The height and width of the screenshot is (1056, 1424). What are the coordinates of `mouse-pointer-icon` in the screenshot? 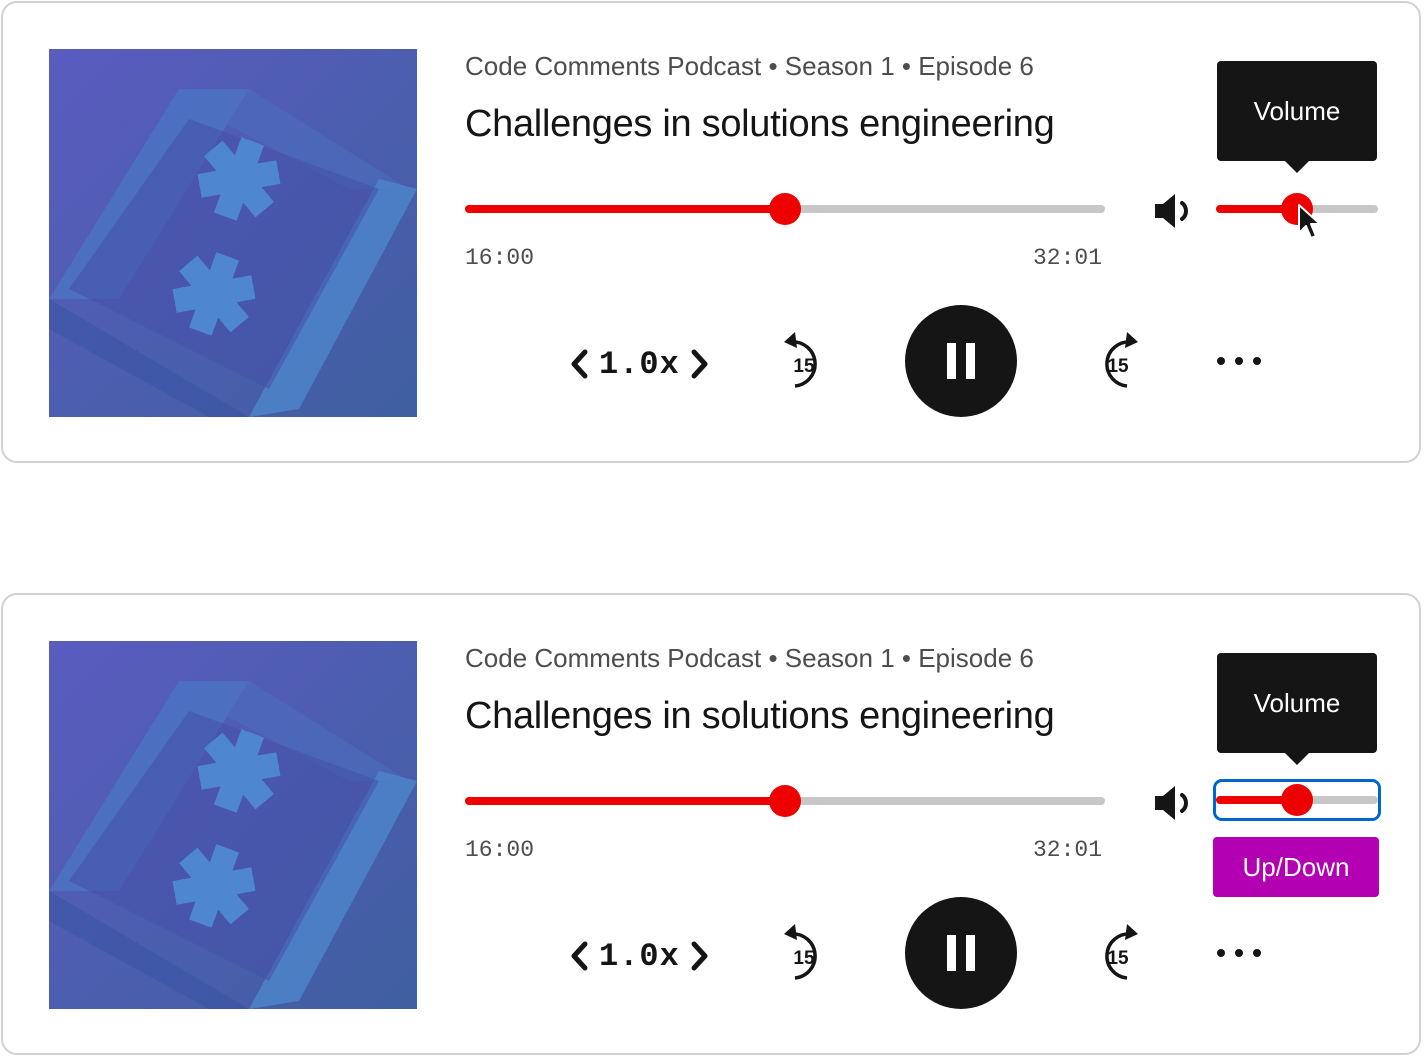 It's located at (1309, 221).